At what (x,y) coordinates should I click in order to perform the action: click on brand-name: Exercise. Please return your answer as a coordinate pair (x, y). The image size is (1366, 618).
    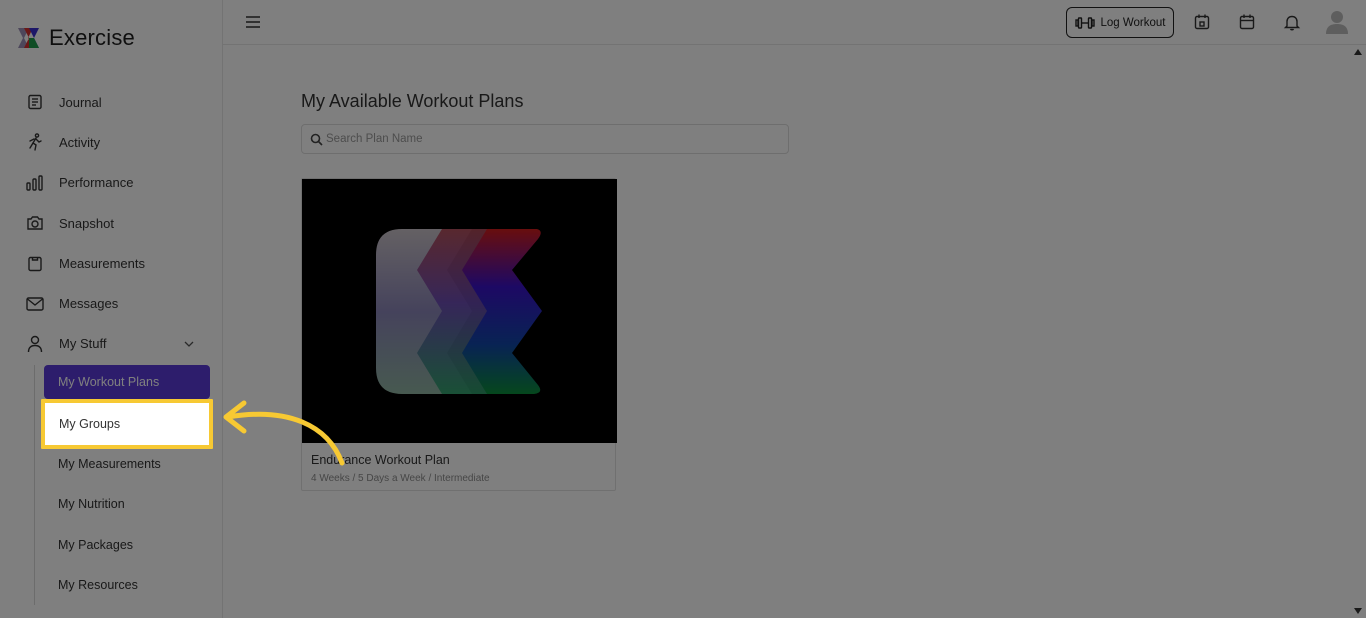
    Looking at the image, I should click on (92, 37).